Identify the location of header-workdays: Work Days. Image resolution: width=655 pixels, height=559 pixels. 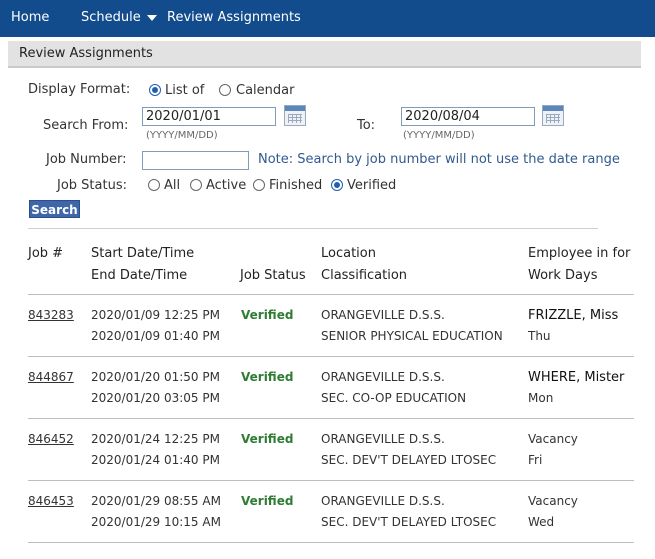
(563, 275).